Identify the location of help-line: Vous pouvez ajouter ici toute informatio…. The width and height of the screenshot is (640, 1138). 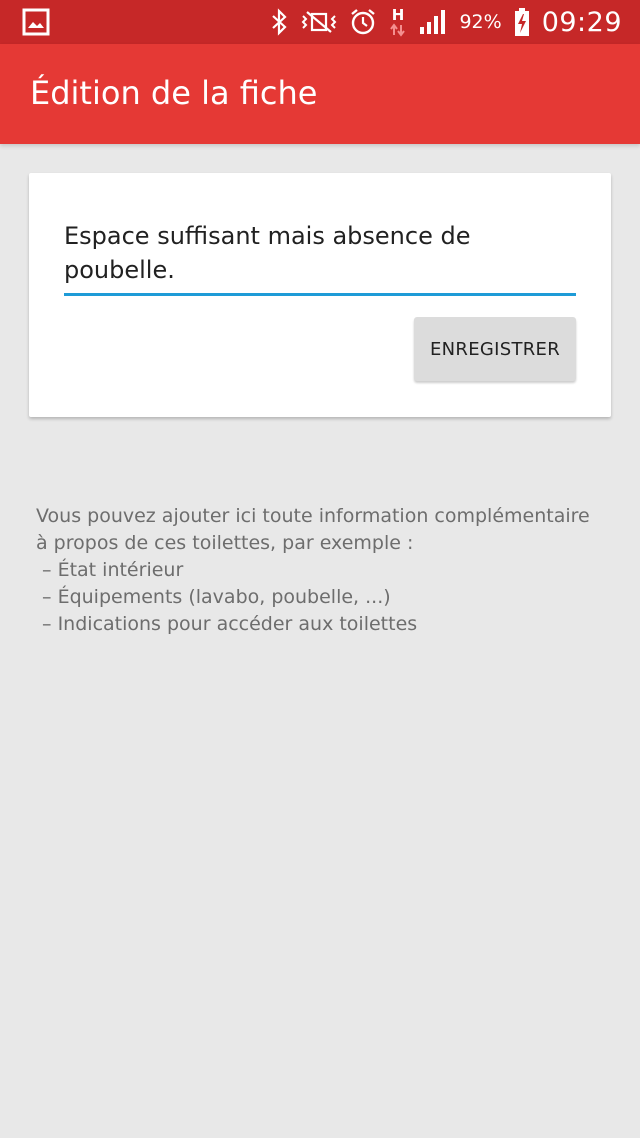
(313, 516).